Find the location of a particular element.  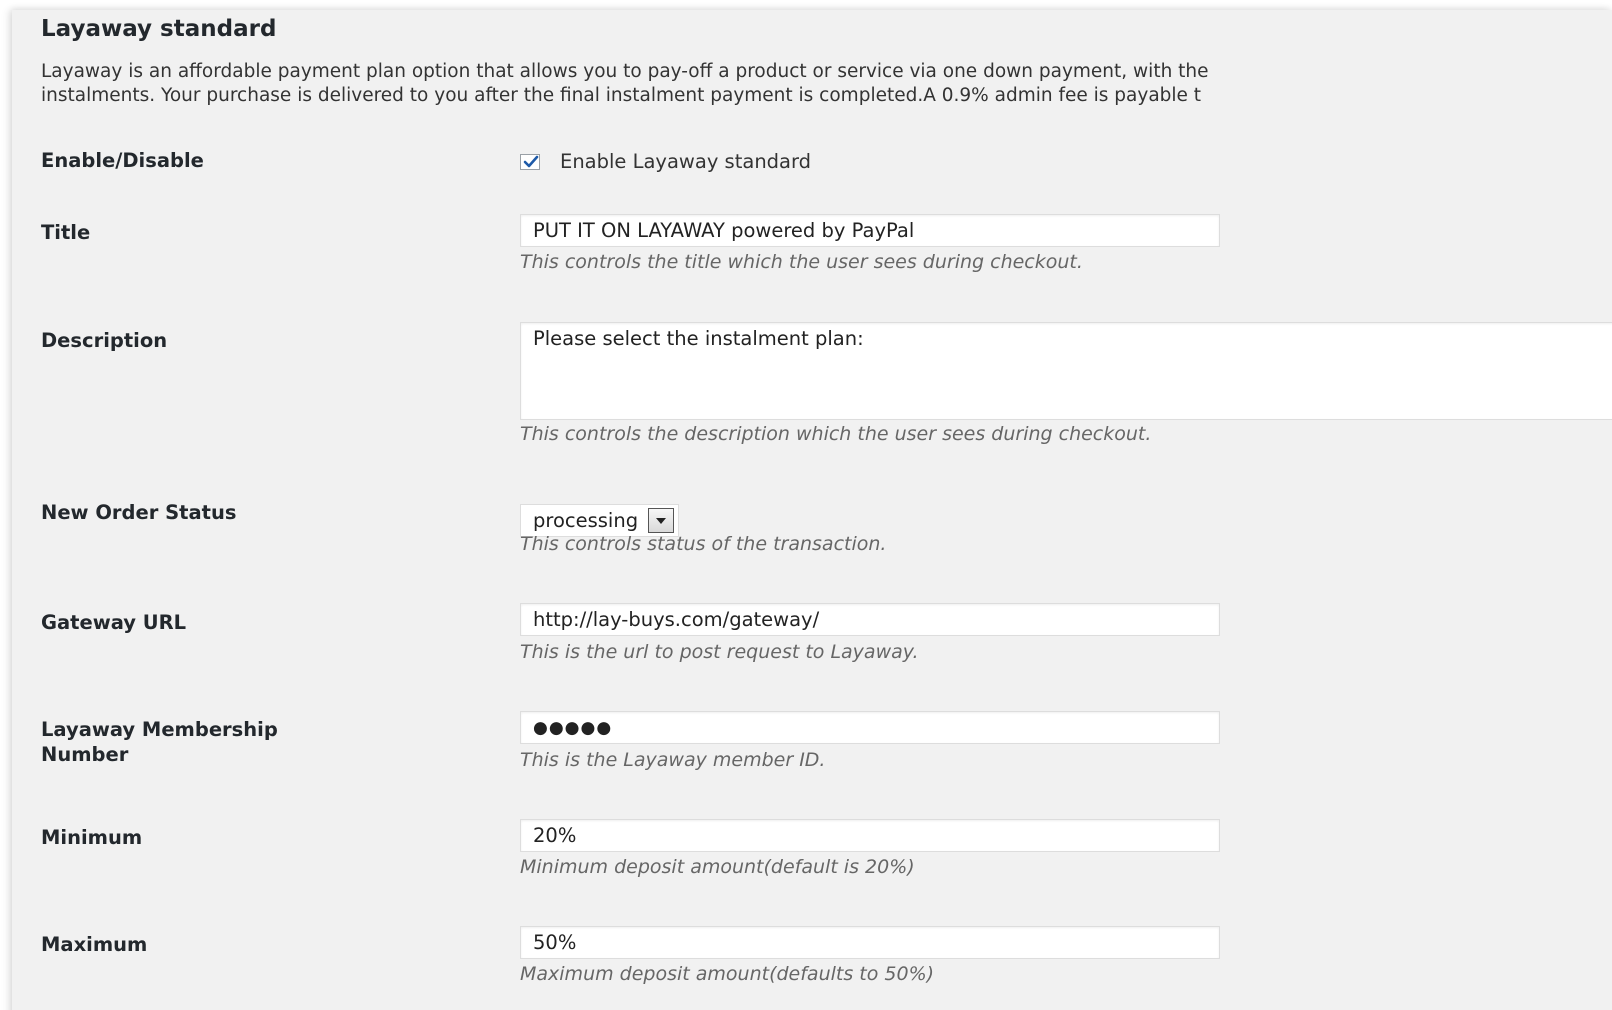

title-input is located at coordinates (870, 230).